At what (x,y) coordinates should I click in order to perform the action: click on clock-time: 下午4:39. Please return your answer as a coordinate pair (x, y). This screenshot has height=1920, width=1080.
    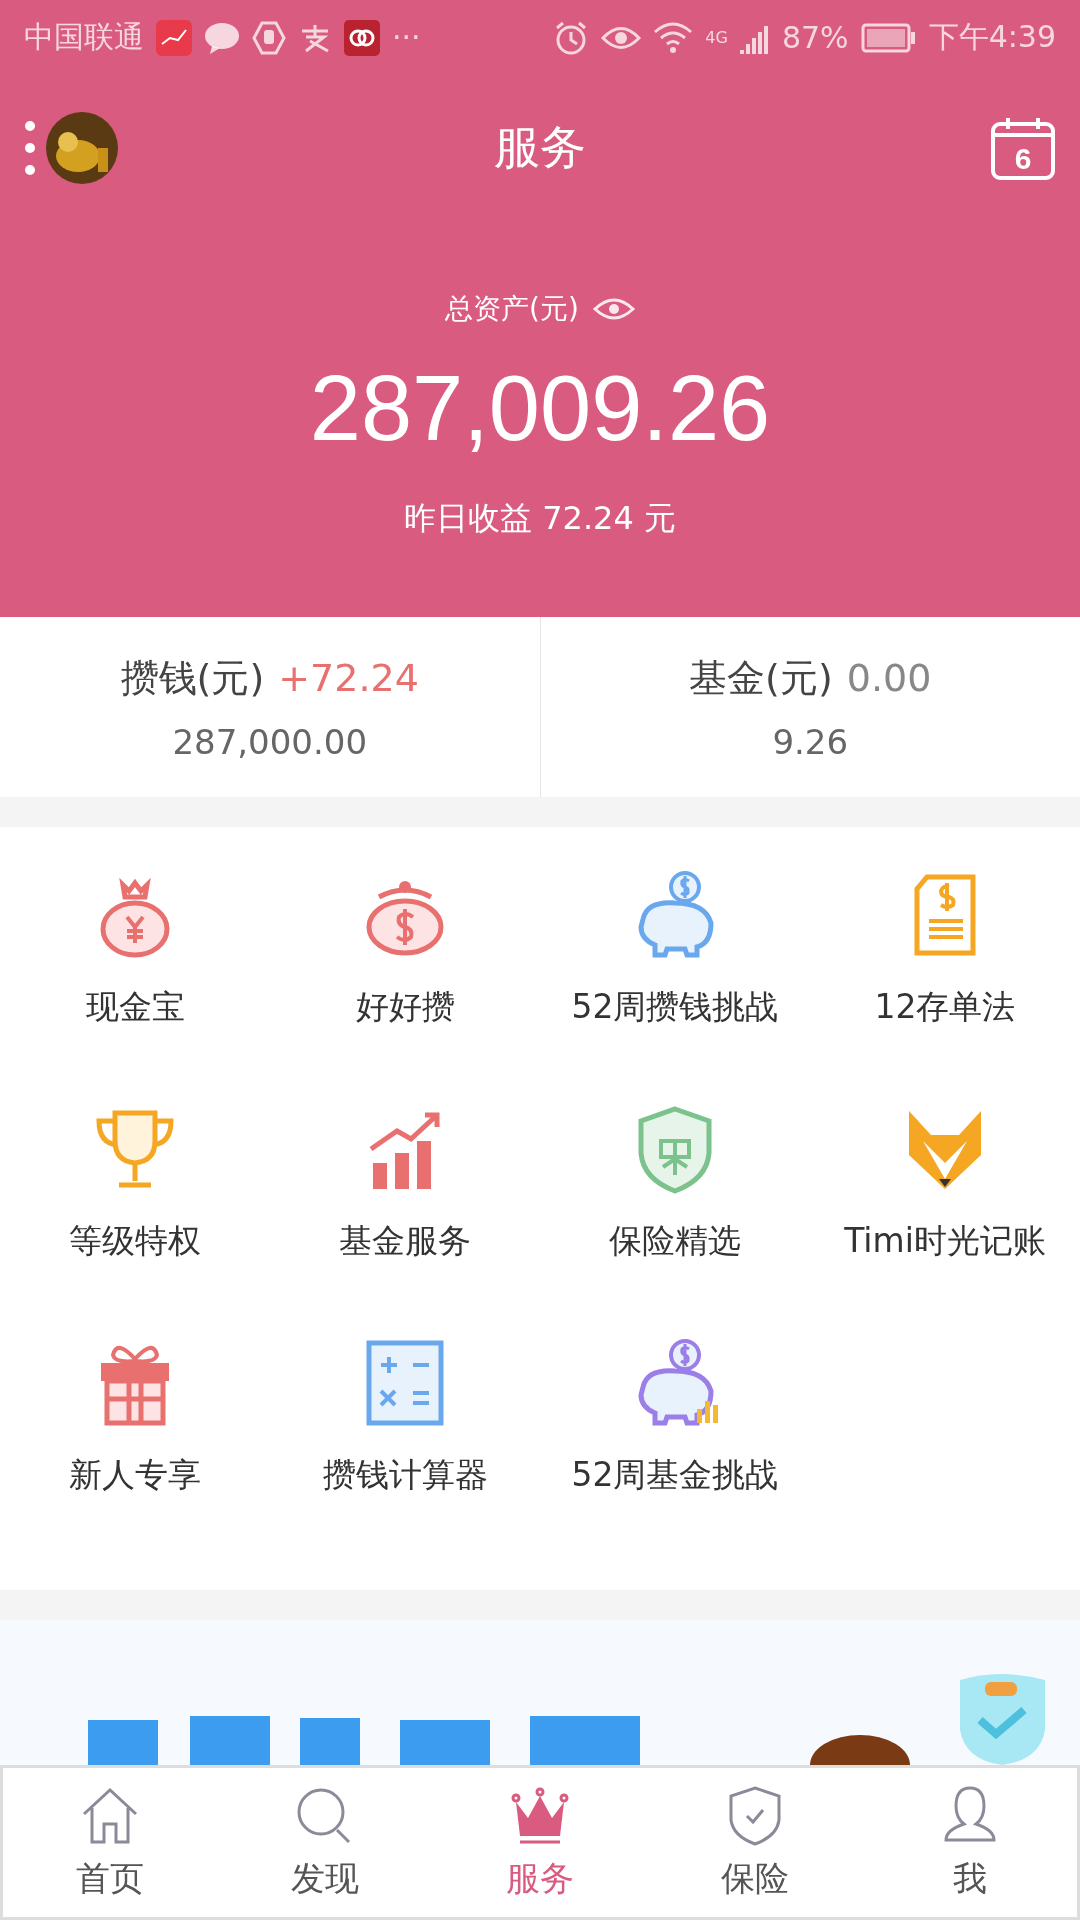
    Looking at the image, I should click on (992, 37).